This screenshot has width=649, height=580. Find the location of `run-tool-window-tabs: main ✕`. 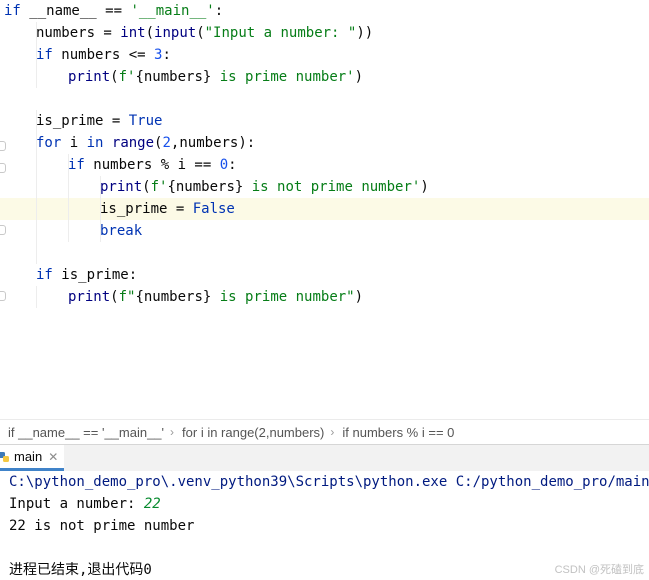

run-tool-window-tabs: main ✕ is located at coordinates (324, 458).